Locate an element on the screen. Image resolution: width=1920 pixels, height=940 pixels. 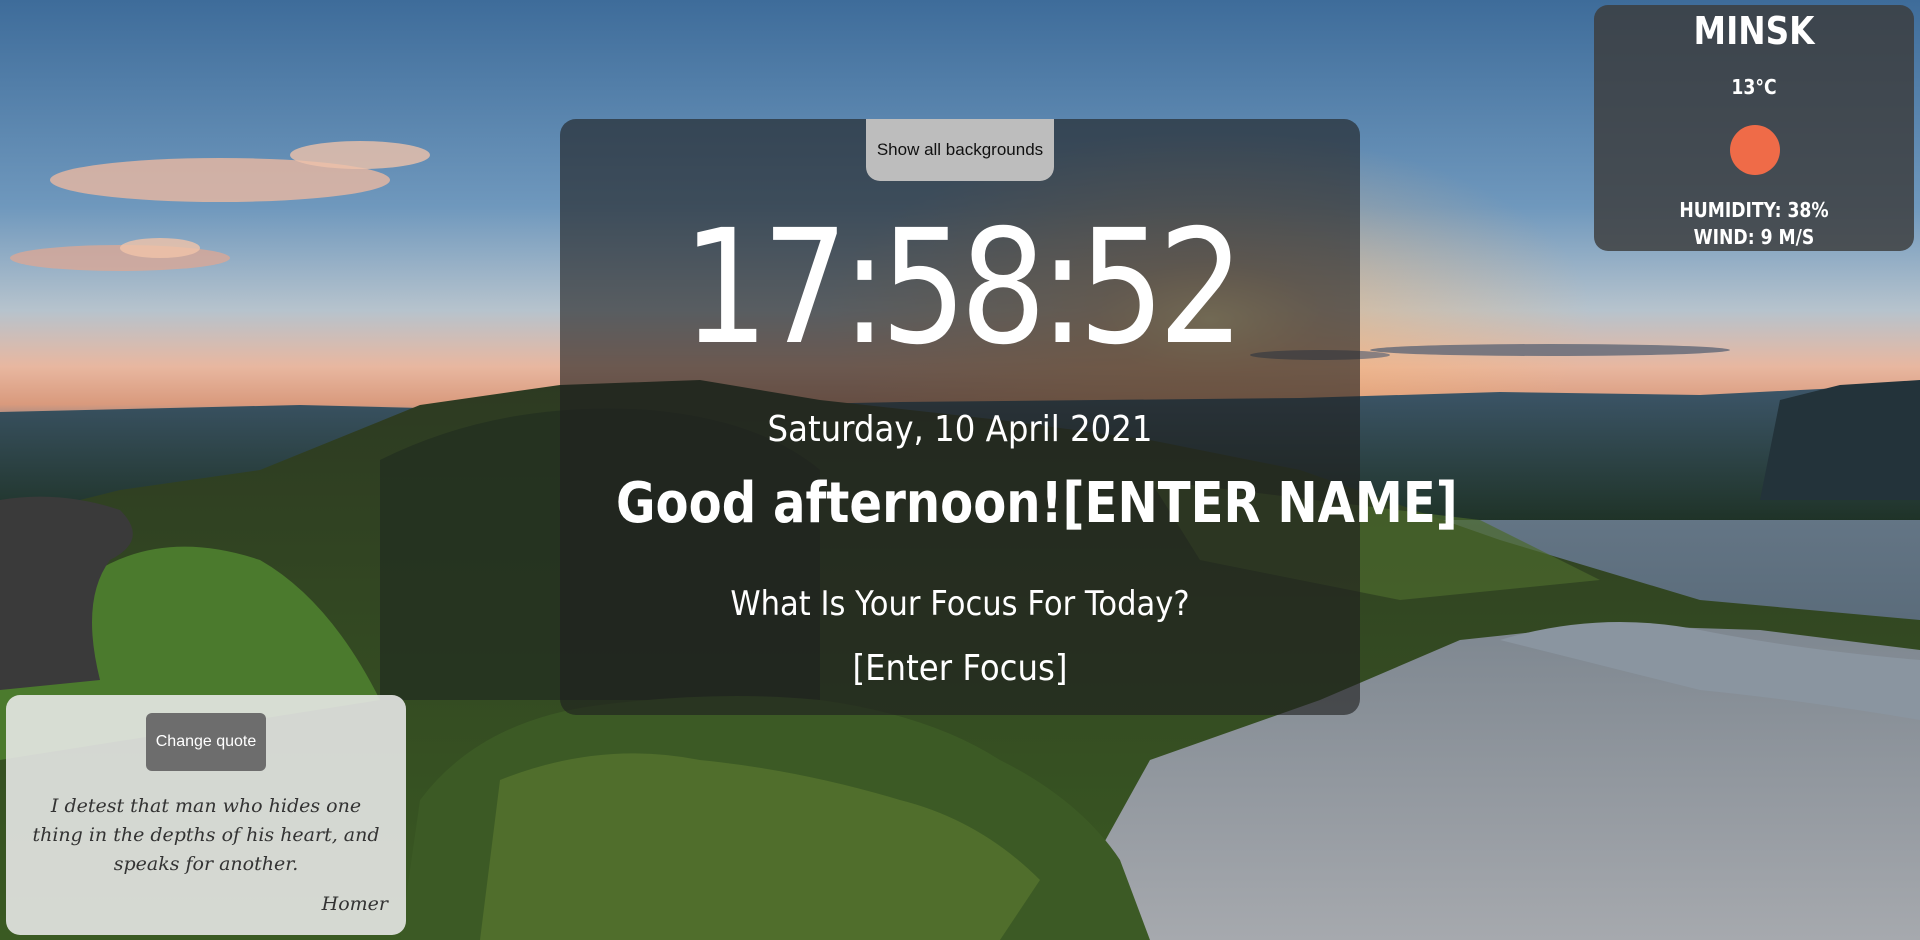
clock-time: 17:58:52 is located at coordinates (963, 288).